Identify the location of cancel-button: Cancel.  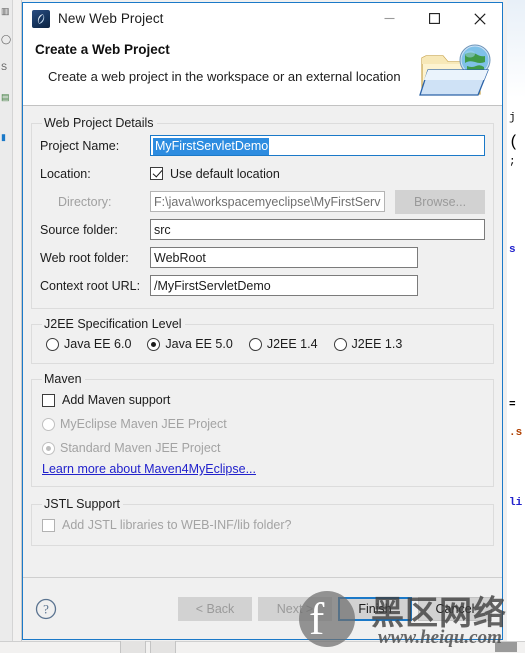
(455, 608).